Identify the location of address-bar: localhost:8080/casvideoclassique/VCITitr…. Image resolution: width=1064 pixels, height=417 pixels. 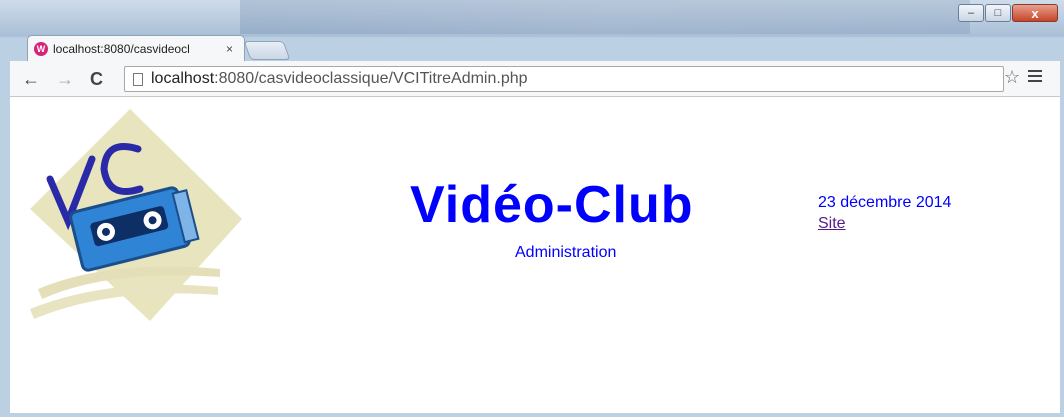
(564, 79).